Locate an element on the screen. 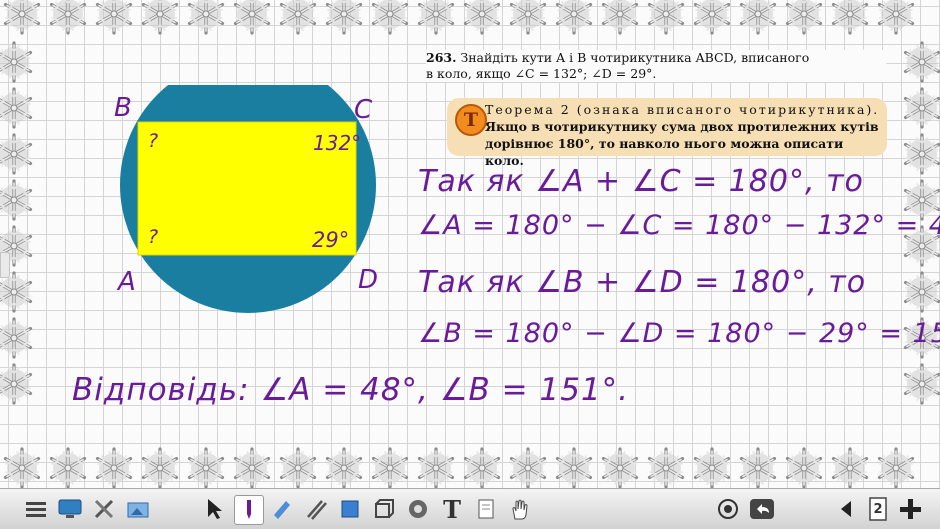  side-panel-handle is located at coordinates (5, 265).